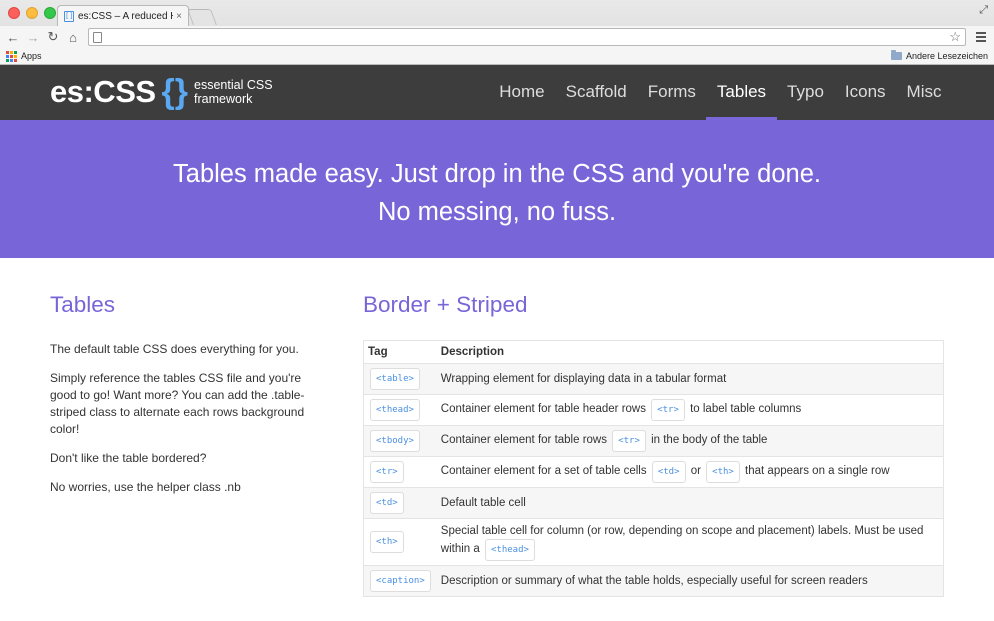 This screenshot has height=621, width=994. I want to click on reload-icon: ↻, so click(53, 37).